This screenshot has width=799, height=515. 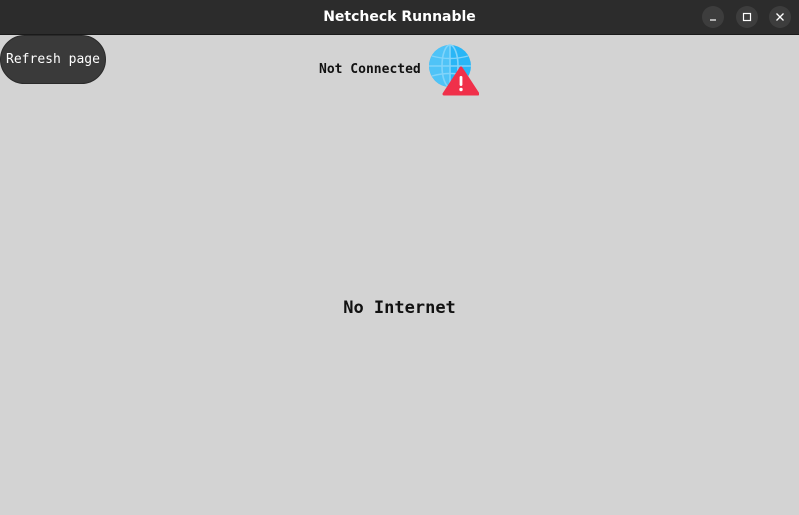 I want to click on no-internet-message: No Internet, so click(x=399, y=308).